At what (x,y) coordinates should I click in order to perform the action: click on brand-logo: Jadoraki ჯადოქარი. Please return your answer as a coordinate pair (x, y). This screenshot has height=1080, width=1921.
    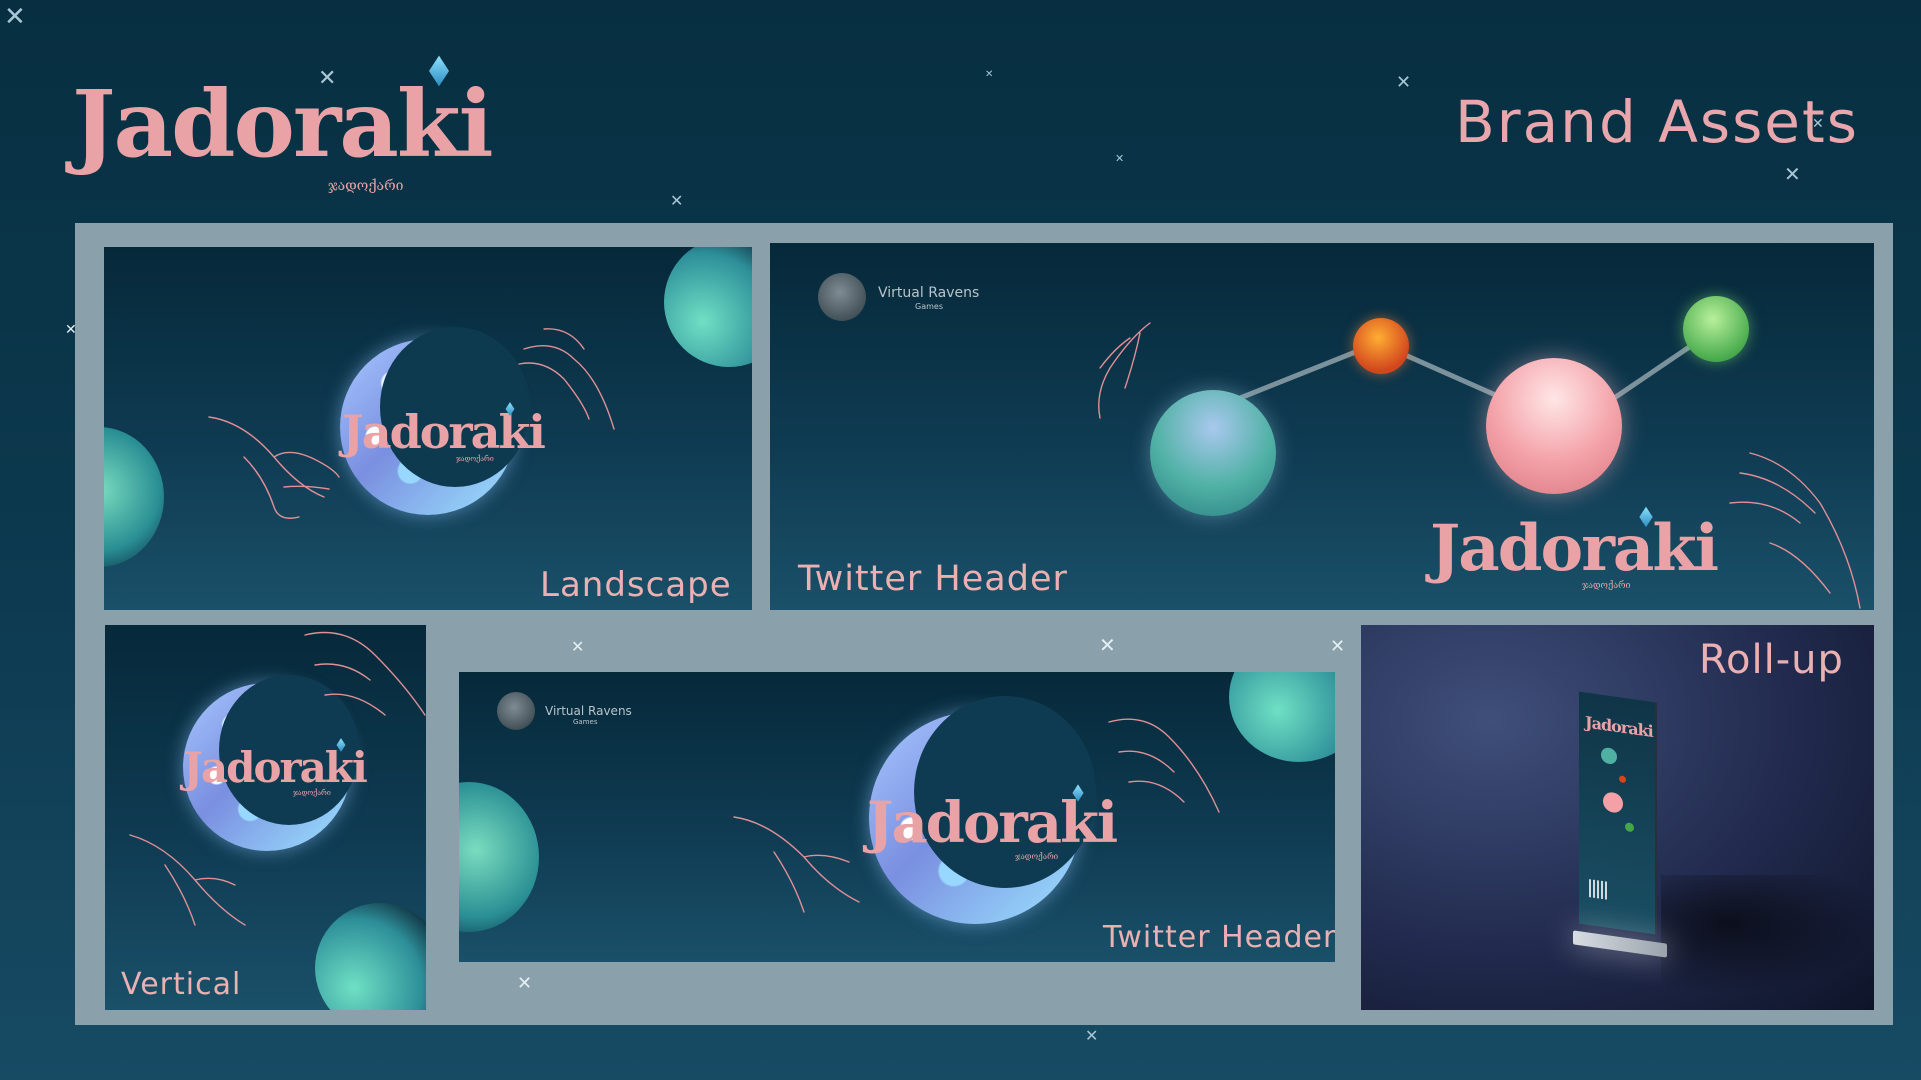
    Looking at the image, I should click on (283, 128).